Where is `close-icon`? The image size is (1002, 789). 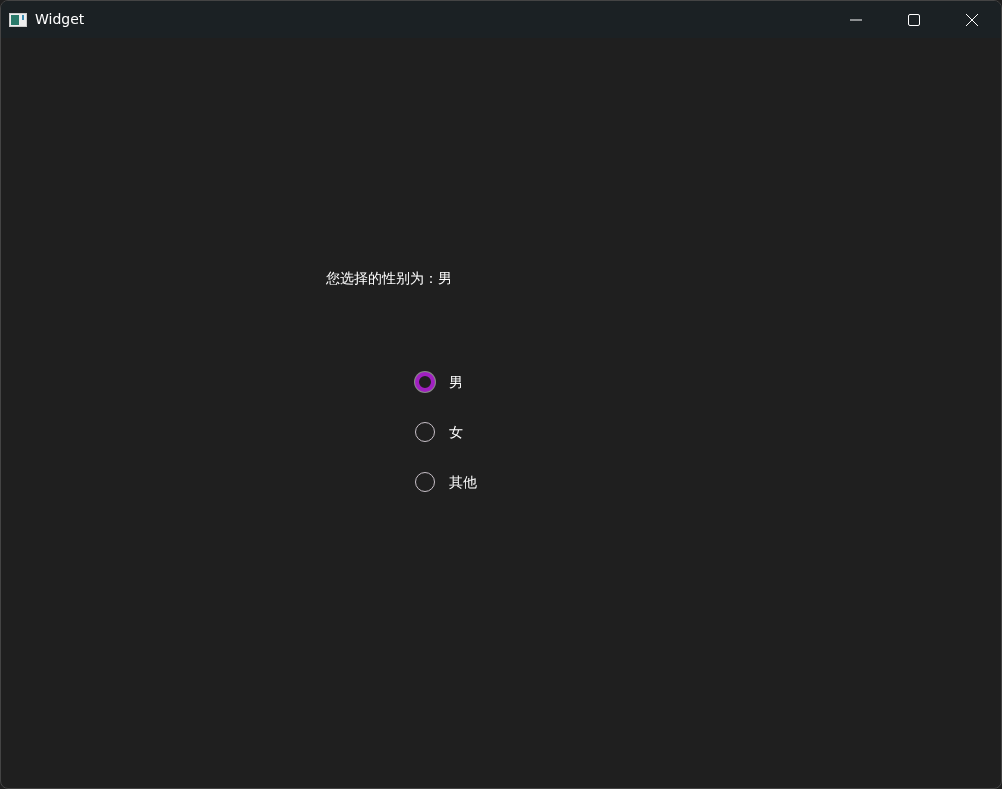
close-icon is located at coordinates (972, 19).